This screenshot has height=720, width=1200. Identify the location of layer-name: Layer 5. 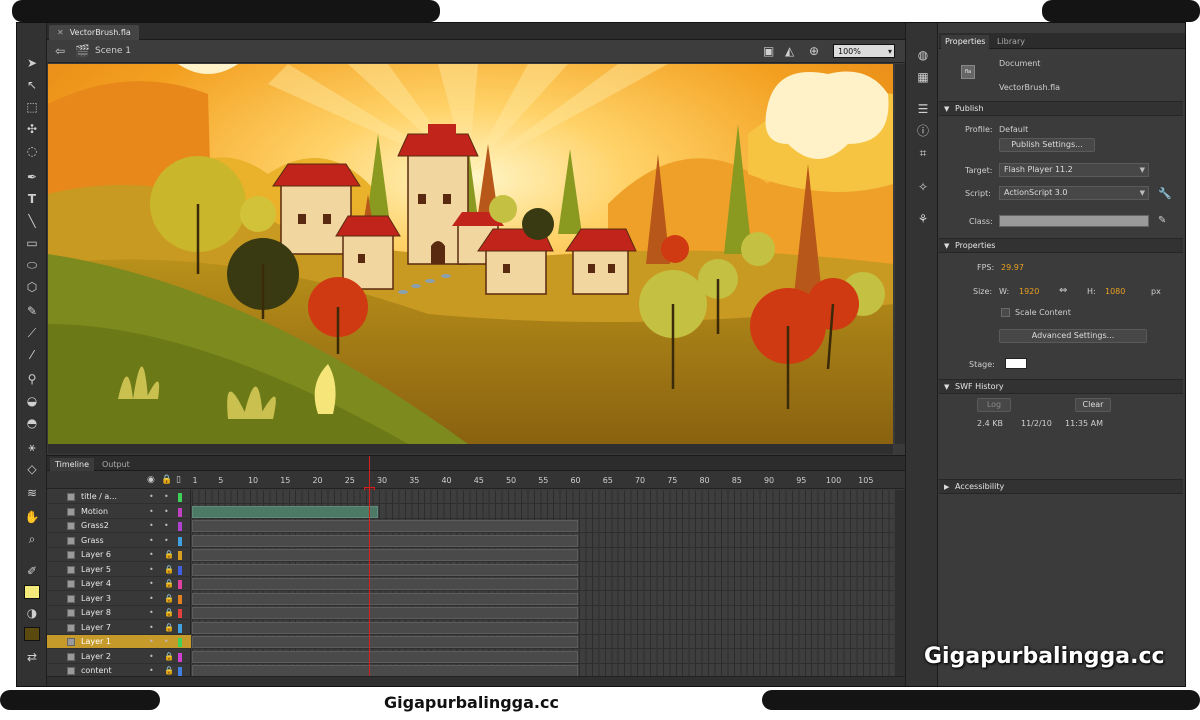
(96, 570).